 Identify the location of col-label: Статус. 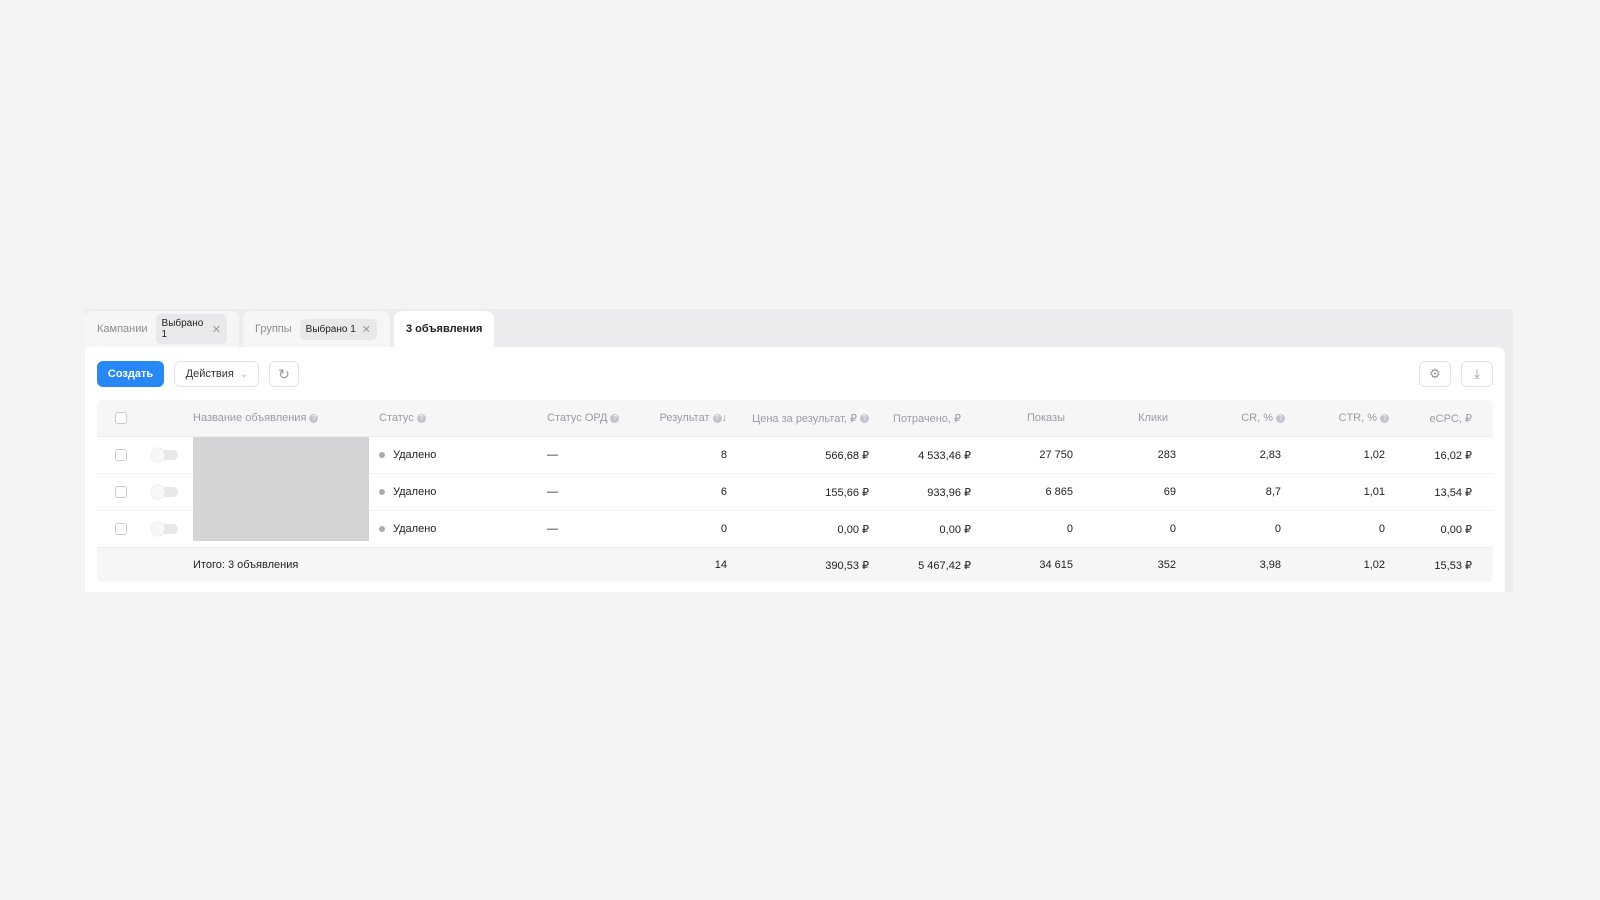
(396, 418).